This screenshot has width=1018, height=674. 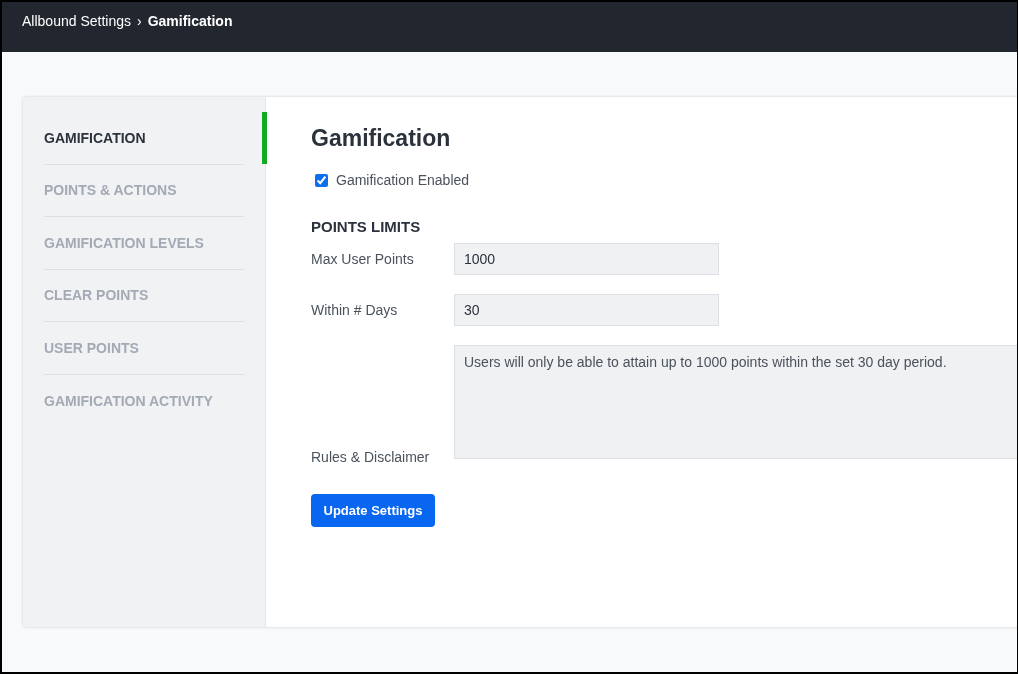 What do you see at coordinates (371, 457) in the screenshot?
I see `field-label: Rules & Disclaimer` at bounding box center [371, 457].